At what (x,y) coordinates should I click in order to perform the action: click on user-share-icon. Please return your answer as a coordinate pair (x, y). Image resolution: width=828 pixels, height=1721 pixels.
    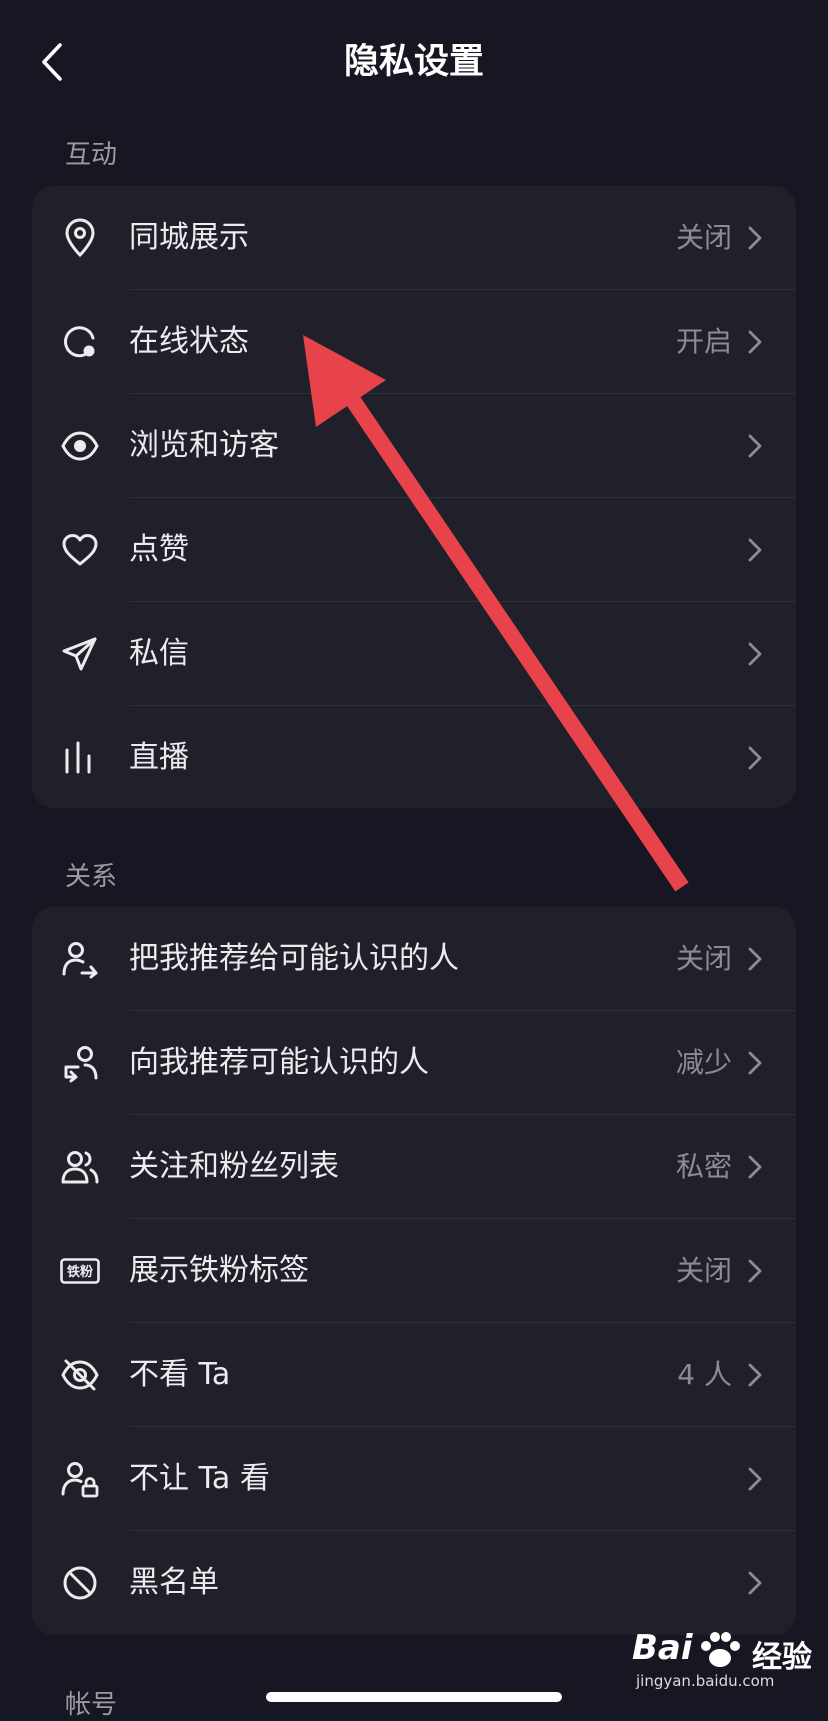
    Looking at the image, I should click on (80, 959).